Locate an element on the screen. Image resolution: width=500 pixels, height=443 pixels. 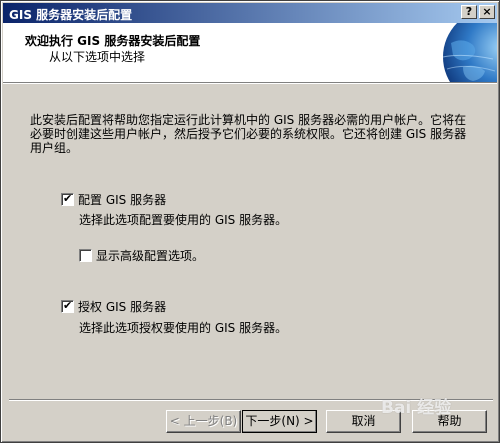
authorize-label: 授权 GIS 服务器 is located at coordinates (122, 306).